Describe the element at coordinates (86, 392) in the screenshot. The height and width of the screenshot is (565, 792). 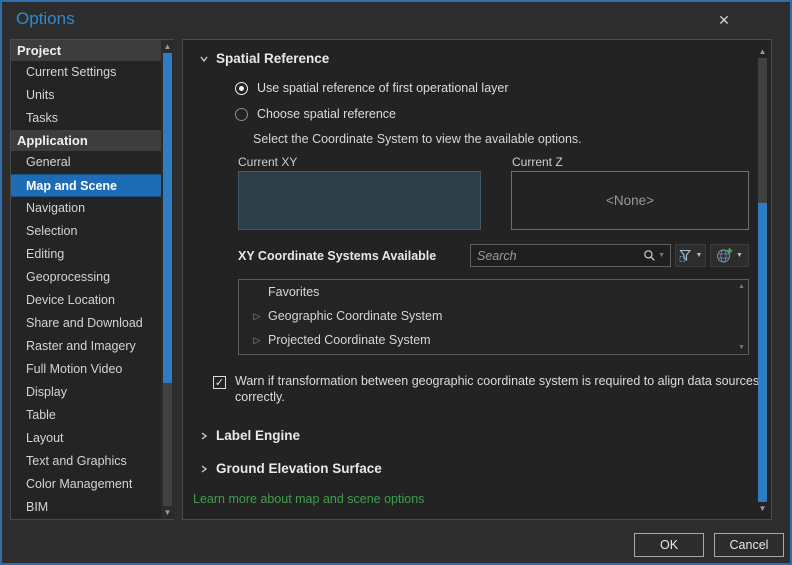
I see `sidebar-item-display: Display` at that location.